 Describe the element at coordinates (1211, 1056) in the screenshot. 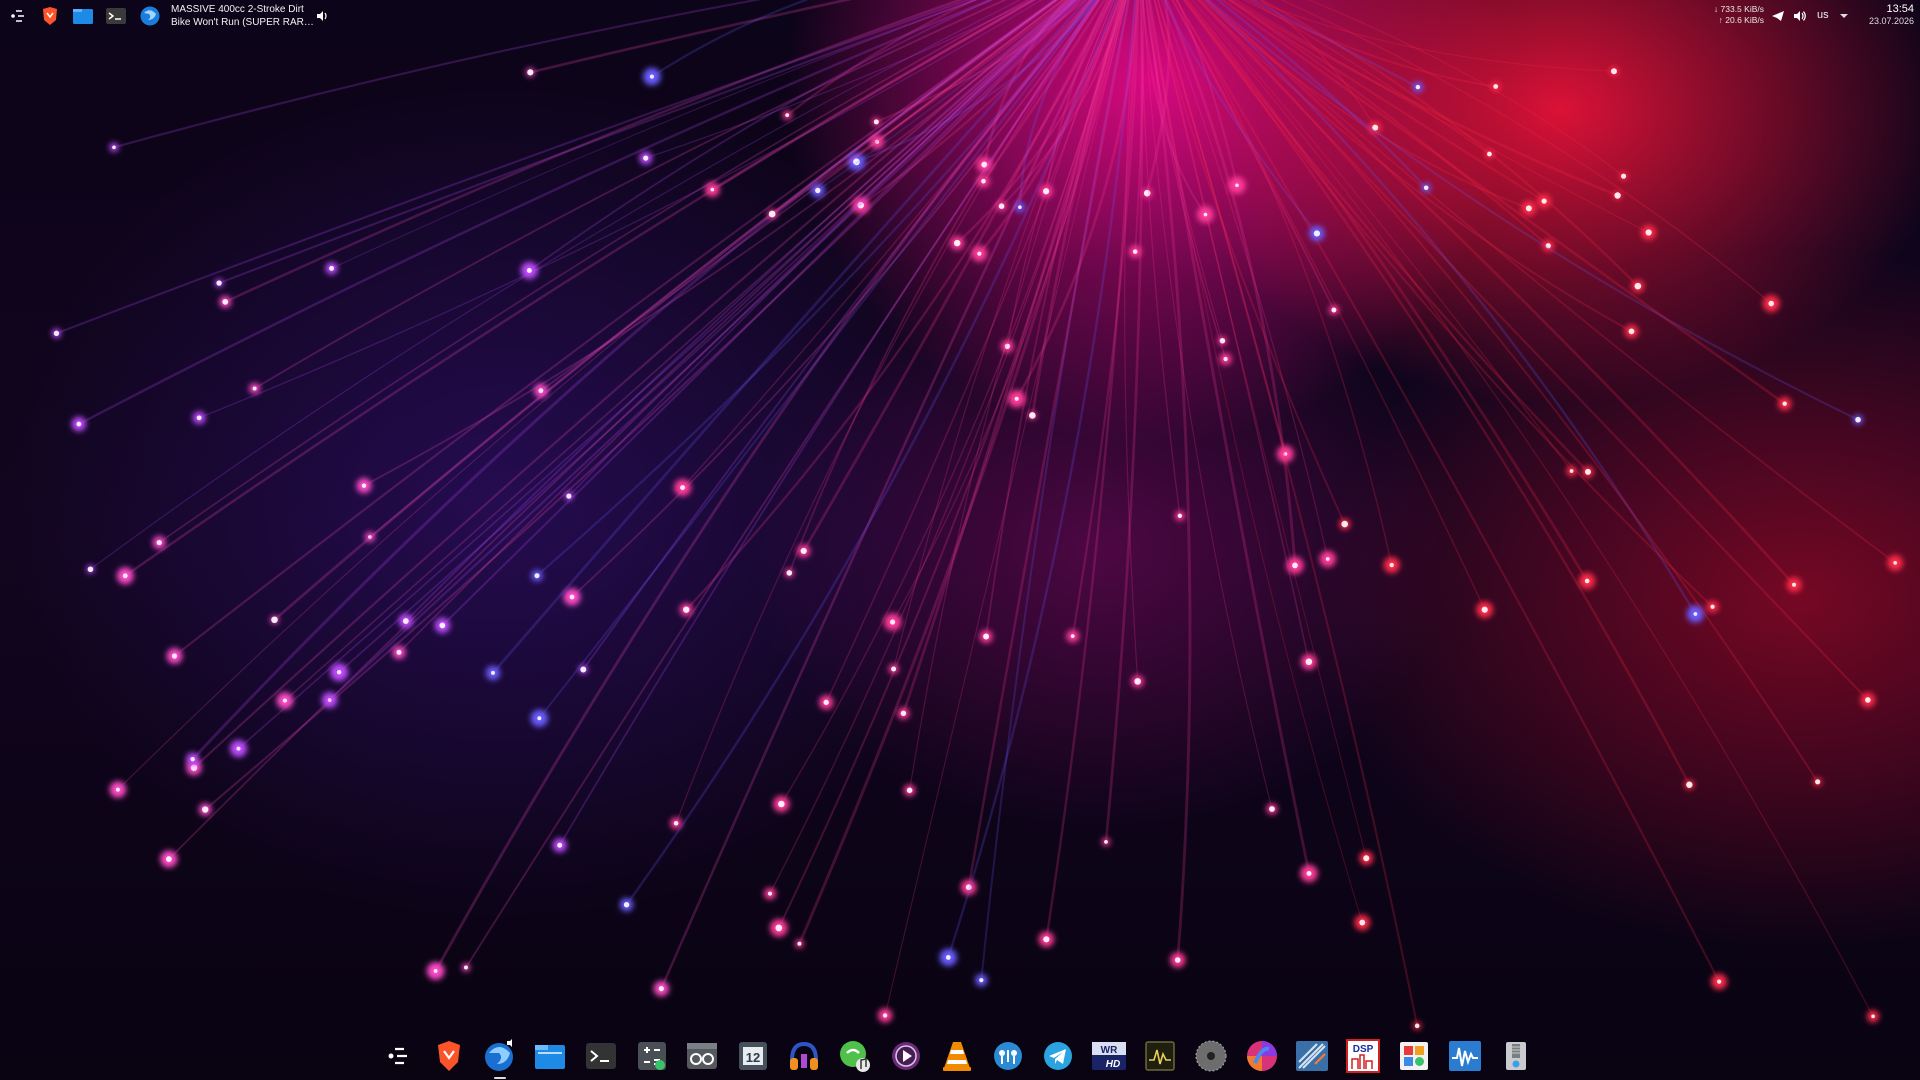

I see `disc-burner-icon` at that location.